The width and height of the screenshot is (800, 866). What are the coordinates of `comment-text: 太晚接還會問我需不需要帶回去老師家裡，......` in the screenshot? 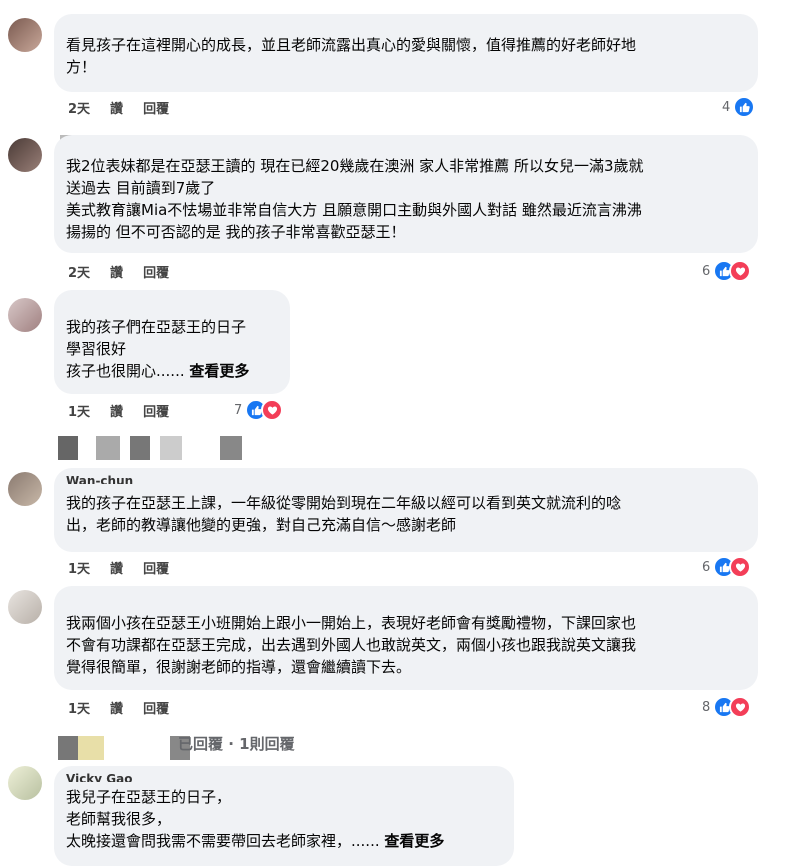 It's located at (223, 841).